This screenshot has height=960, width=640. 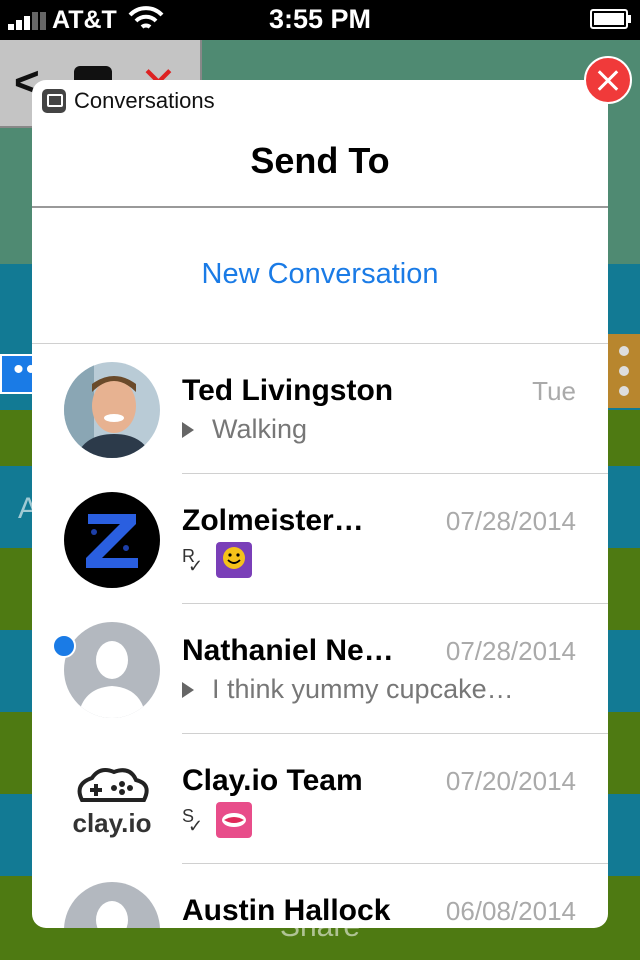 I want to click on contact-name: Austin Hallock, so click(x=286, y=910).